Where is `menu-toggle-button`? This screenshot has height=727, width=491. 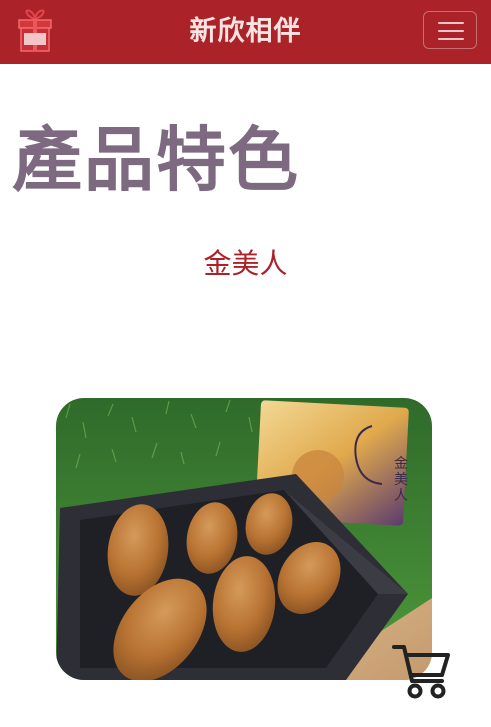
menu-toggle-button is located at coordinates (450, 30).